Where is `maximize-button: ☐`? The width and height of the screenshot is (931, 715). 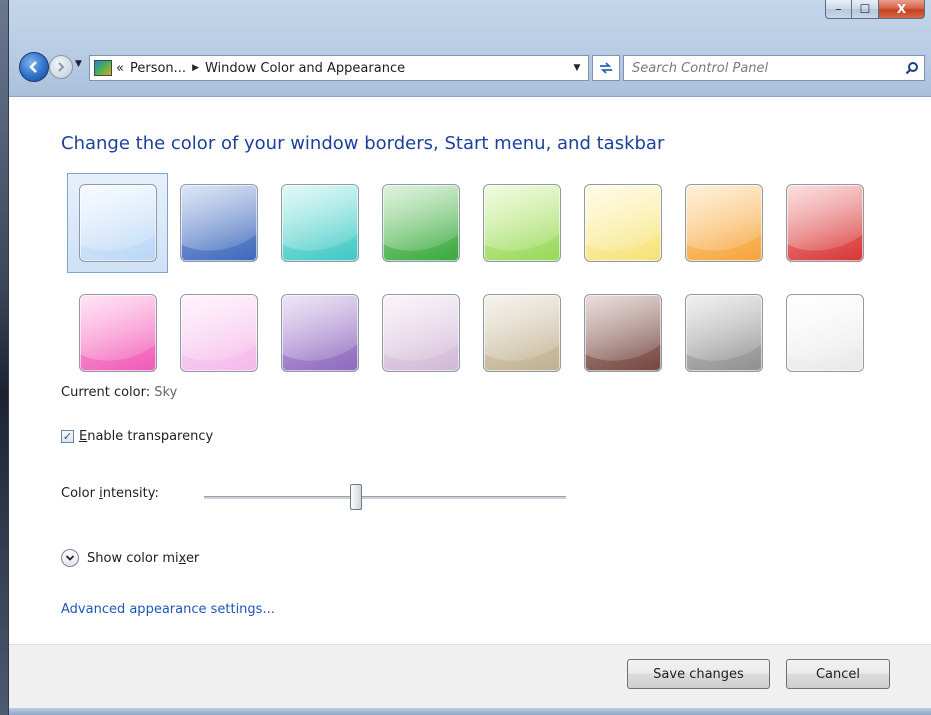 maximize-button: ☐ is located at coordinates (865, 9).